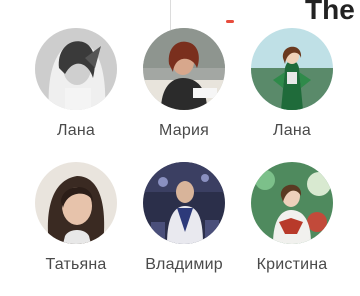 The image size is (360, 296). I want to click on accent-mark, so click(230, 21).